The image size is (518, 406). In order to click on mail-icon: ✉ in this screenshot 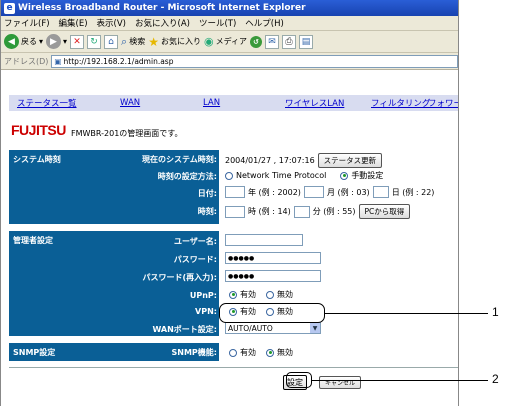, I will do `click(272, 41)`.